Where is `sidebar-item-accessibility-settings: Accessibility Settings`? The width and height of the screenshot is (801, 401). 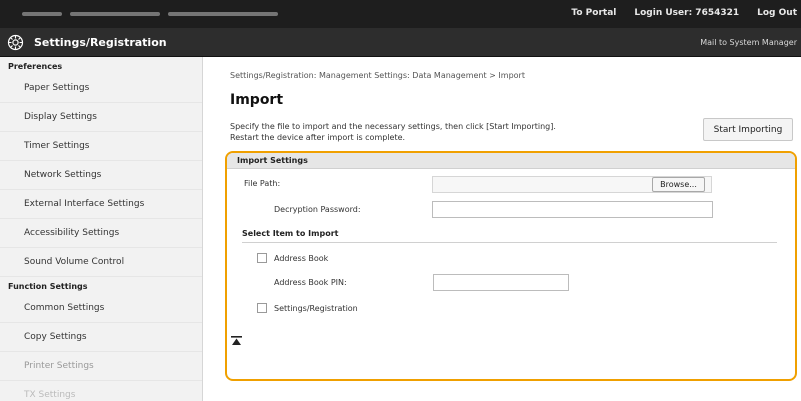 sidebar-item-accessibility-settings: Accessibility Settings is located at coordinates (101, 233).